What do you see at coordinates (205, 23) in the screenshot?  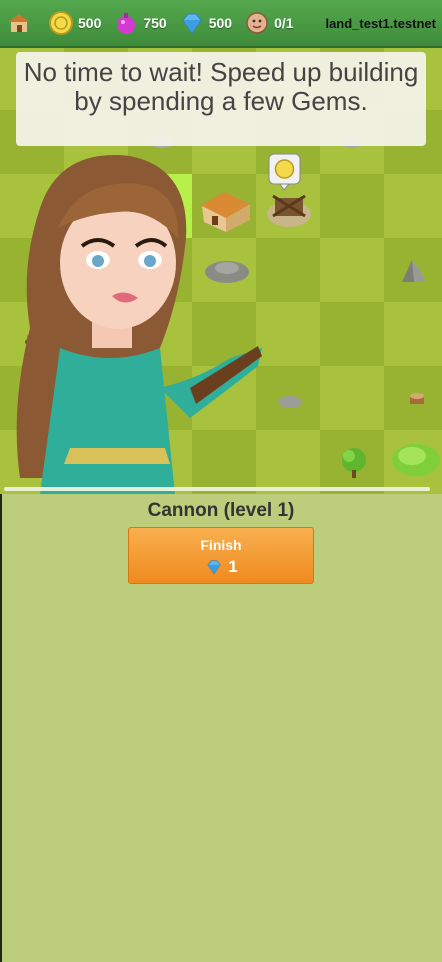 I see `gem-resource: 500` at bounding box center [205, 23].